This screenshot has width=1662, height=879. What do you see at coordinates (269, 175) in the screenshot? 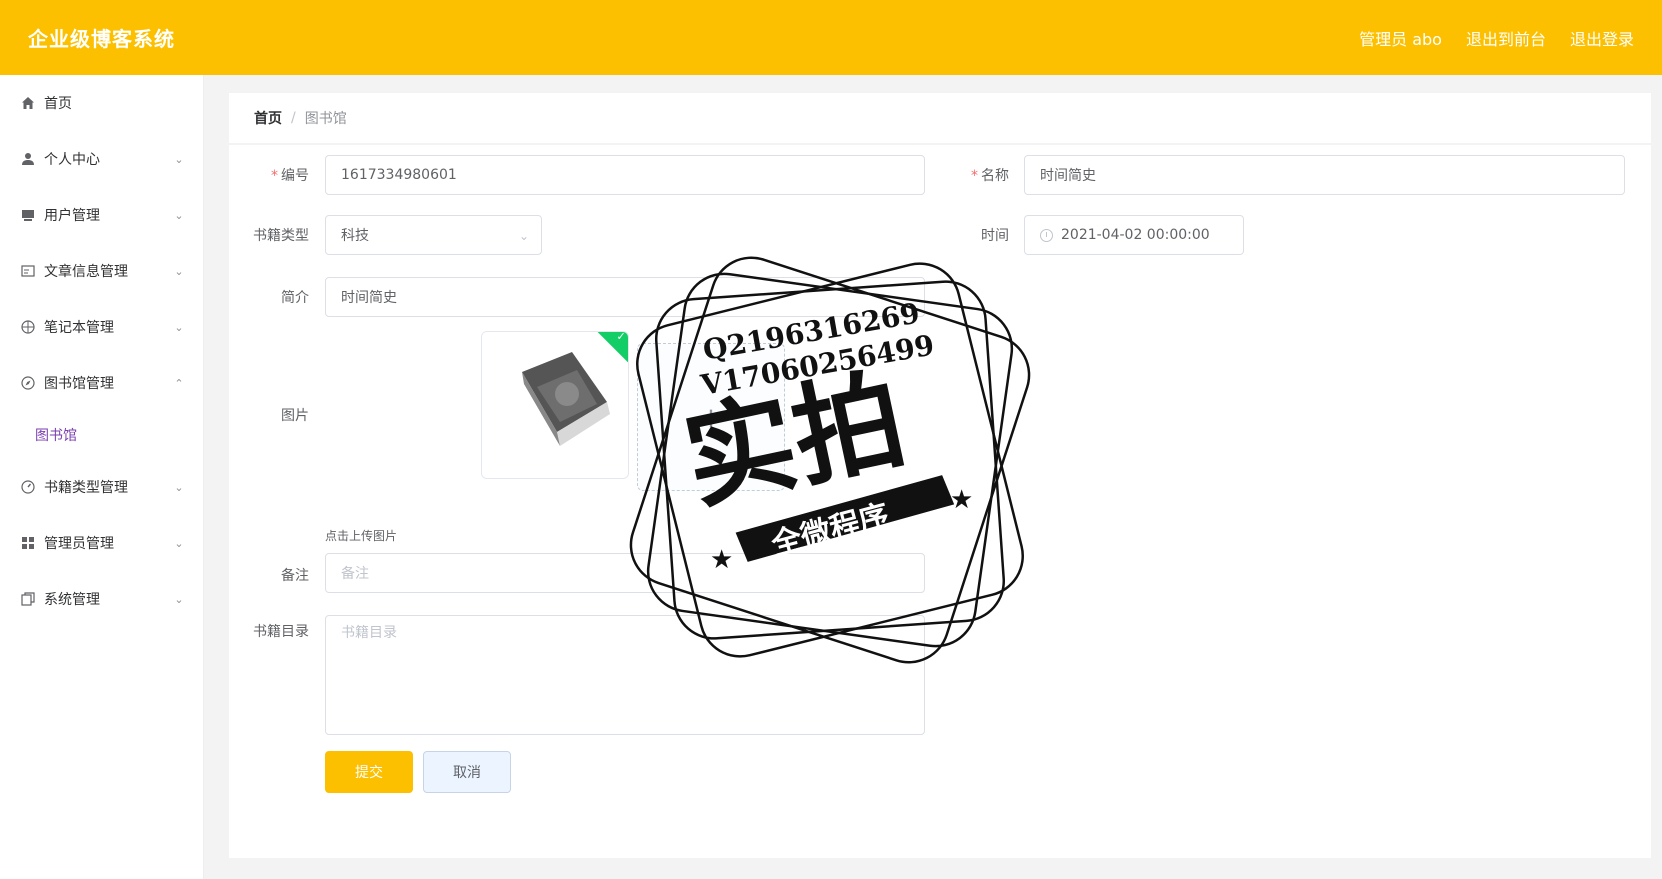
I see `id-label: * 编号` at bounding box center [269, 175].